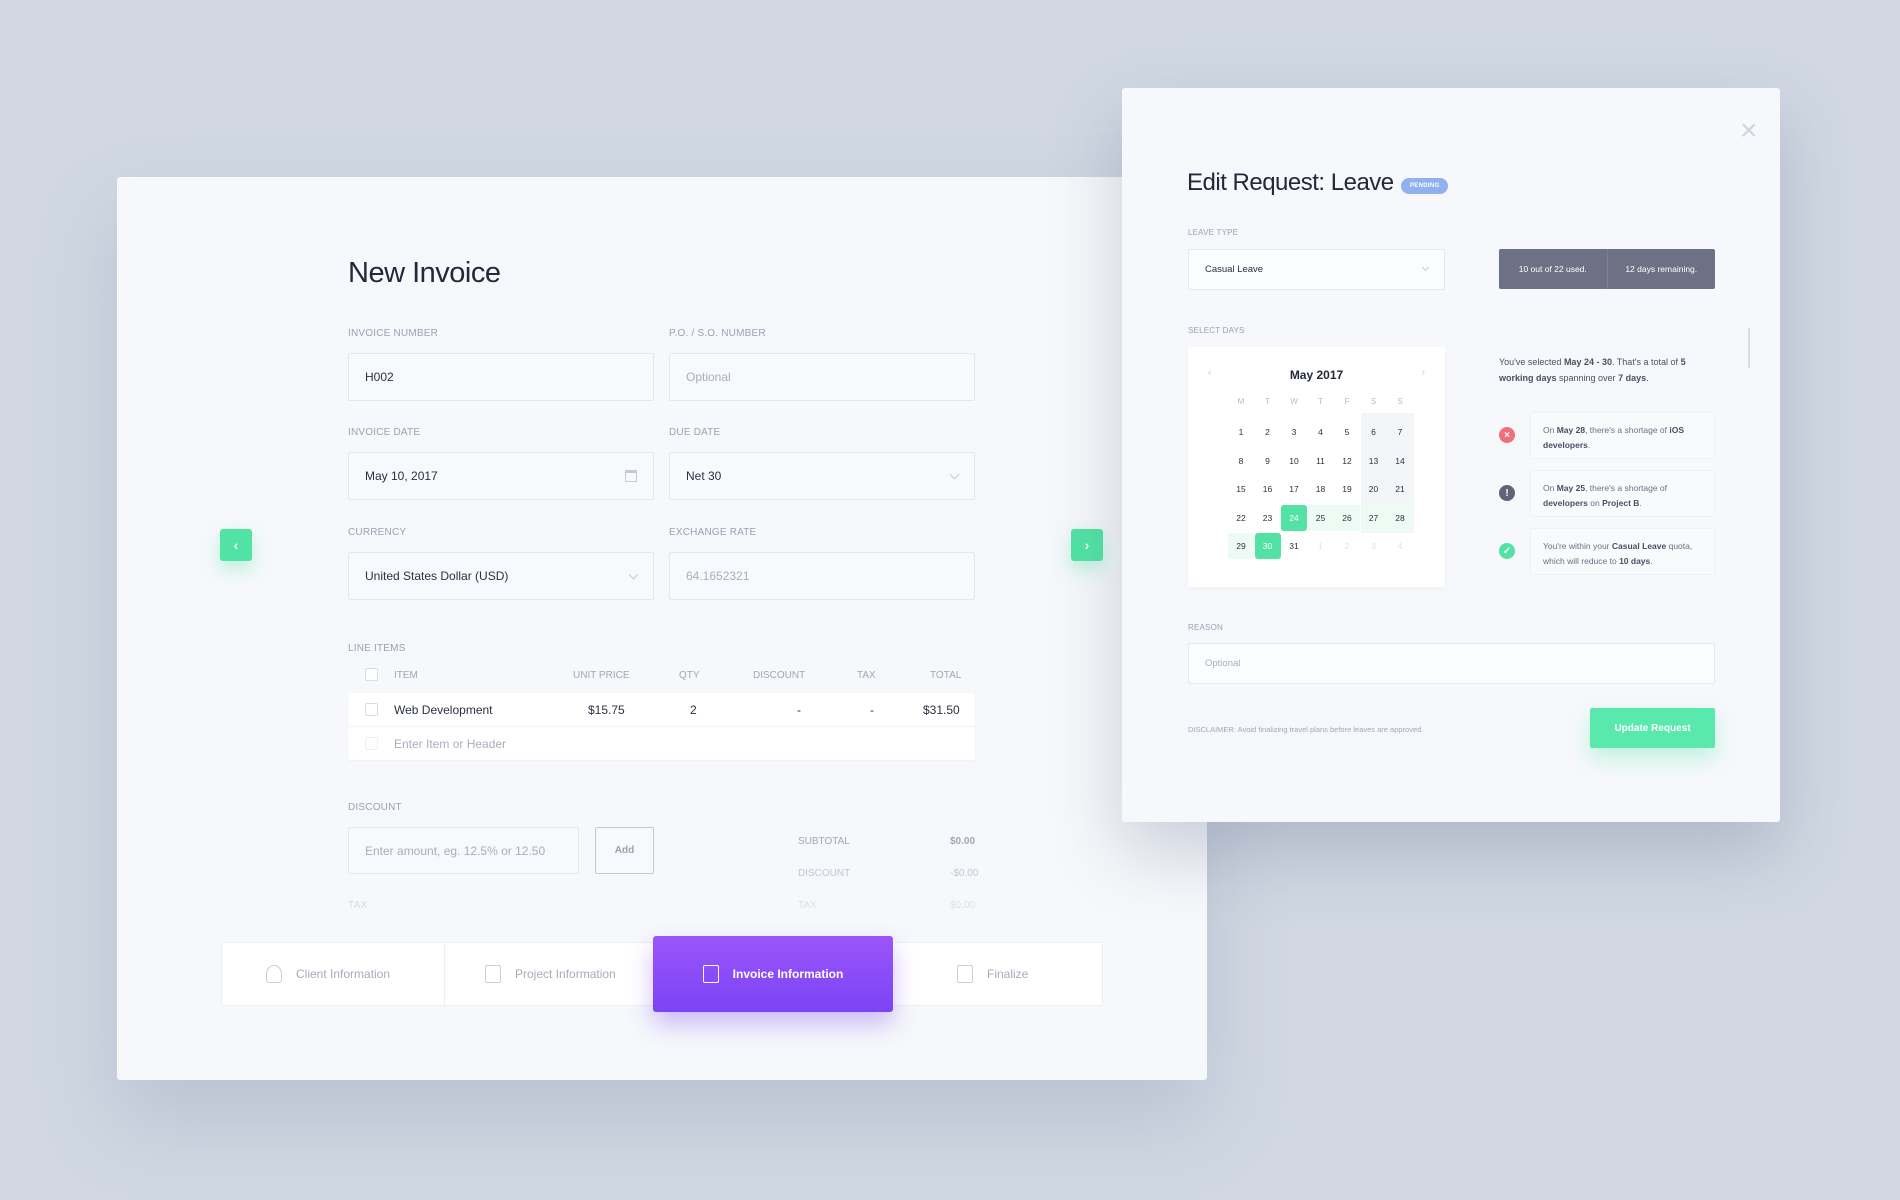 Image resolution: width=1900 pixels, height=1200 pixels. I want to click on step-invoice-information: Invoice Information, so click(773, 974).